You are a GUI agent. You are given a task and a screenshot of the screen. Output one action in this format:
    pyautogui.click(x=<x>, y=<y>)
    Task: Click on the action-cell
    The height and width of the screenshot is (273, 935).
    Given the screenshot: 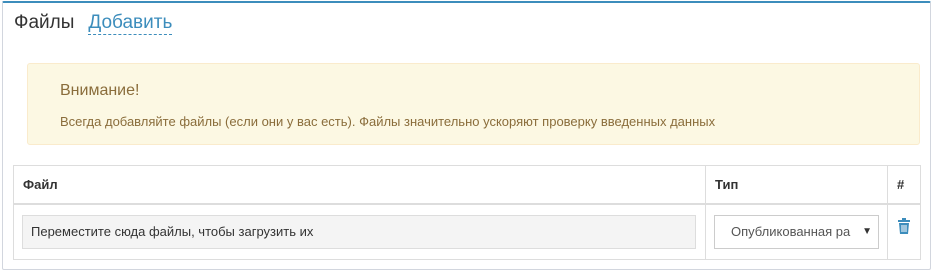 What is the action you would take?
    pyautogui.click(x=904, y=231)
    